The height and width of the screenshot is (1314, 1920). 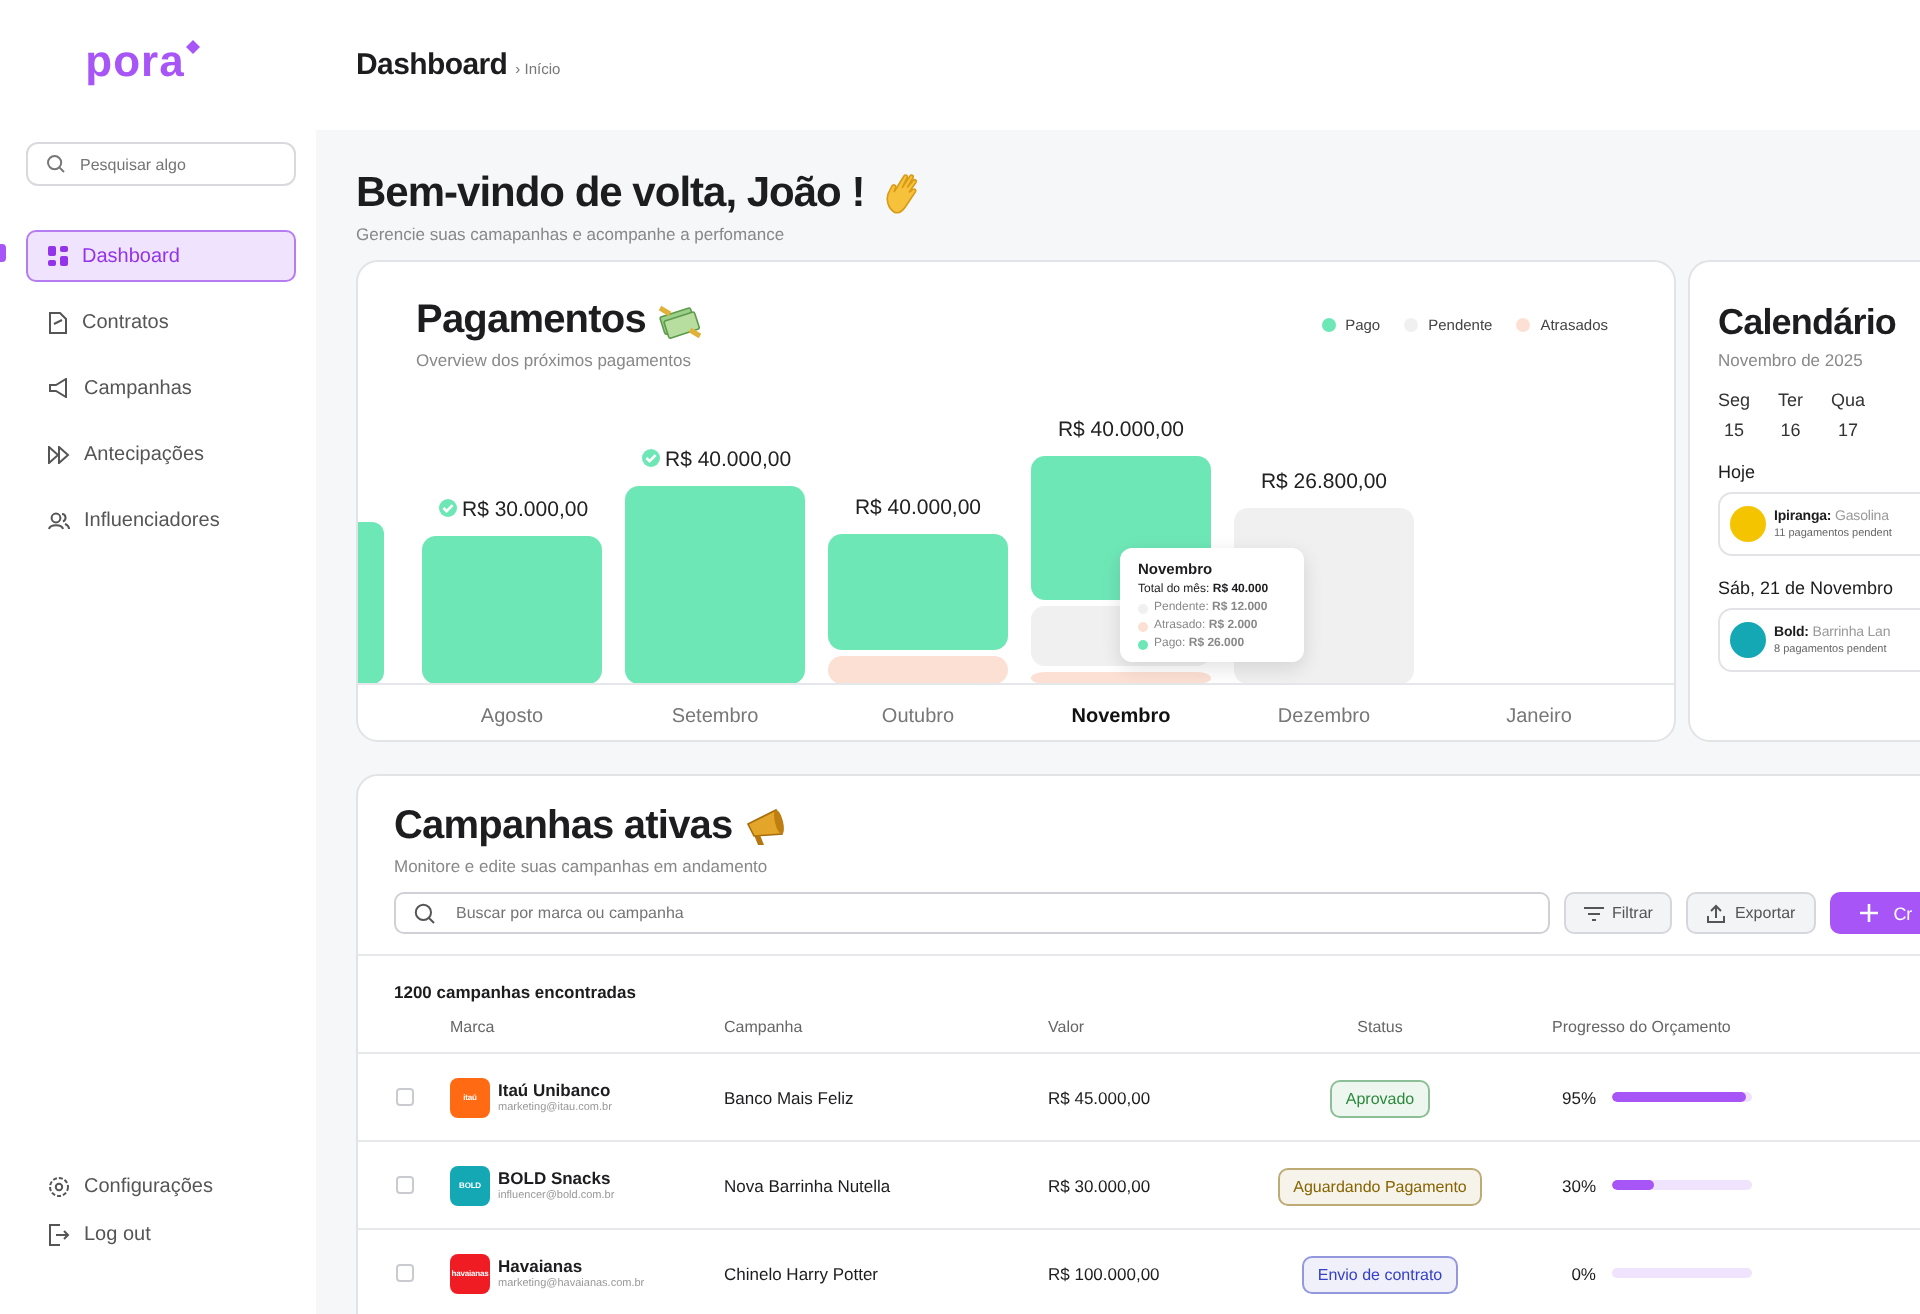 I want to click on campaign-name: Banco Mais Feliz, so click(x=790, y=1097).